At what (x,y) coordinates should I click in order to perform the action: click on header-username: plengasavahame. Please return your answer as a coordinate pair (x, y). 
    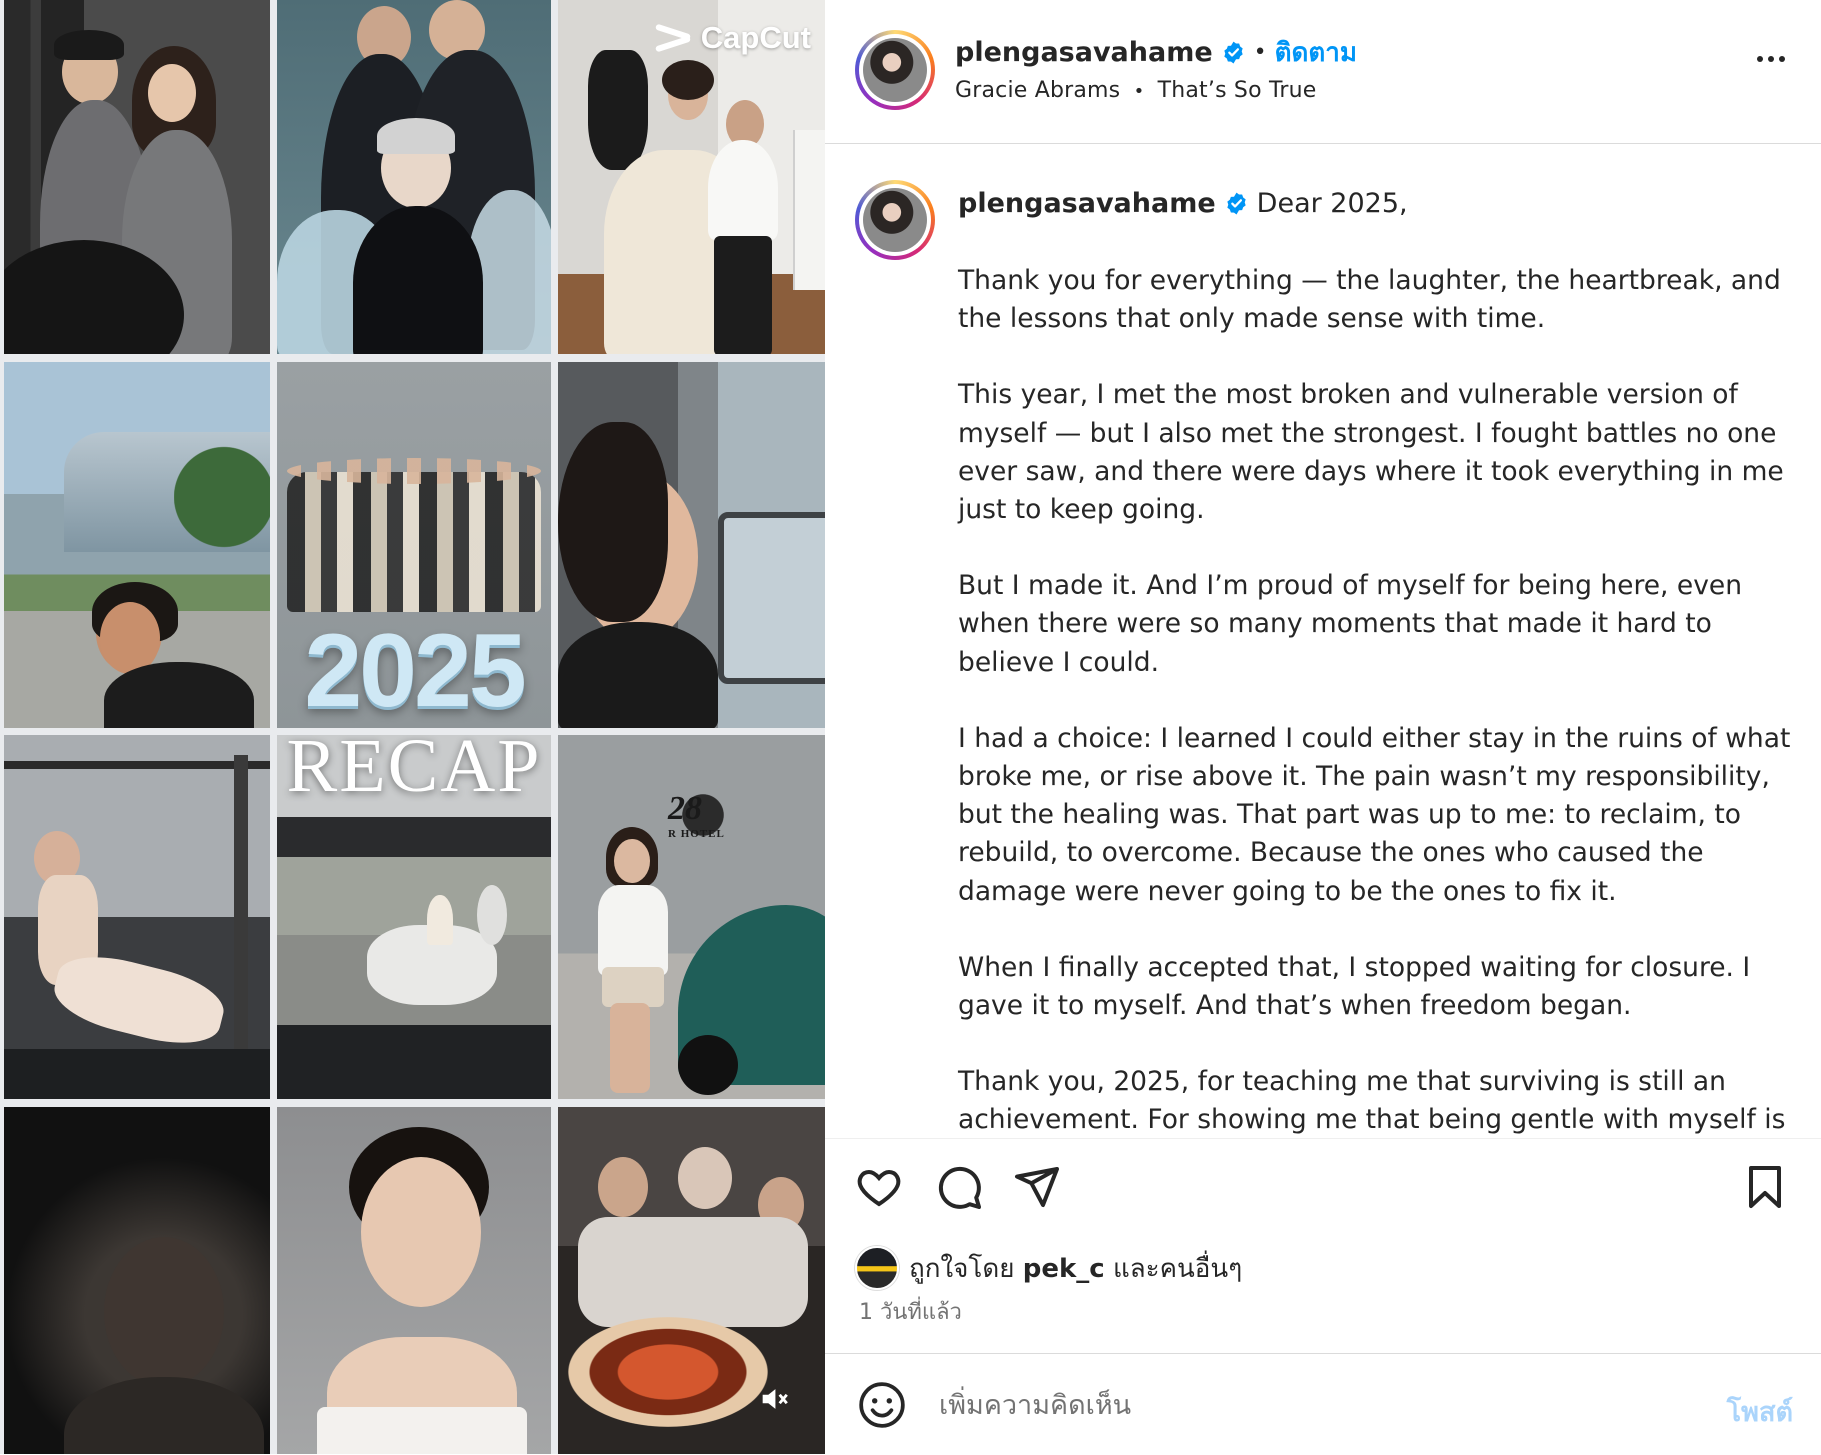
    Looking at the image, I should click on (1084, 52).